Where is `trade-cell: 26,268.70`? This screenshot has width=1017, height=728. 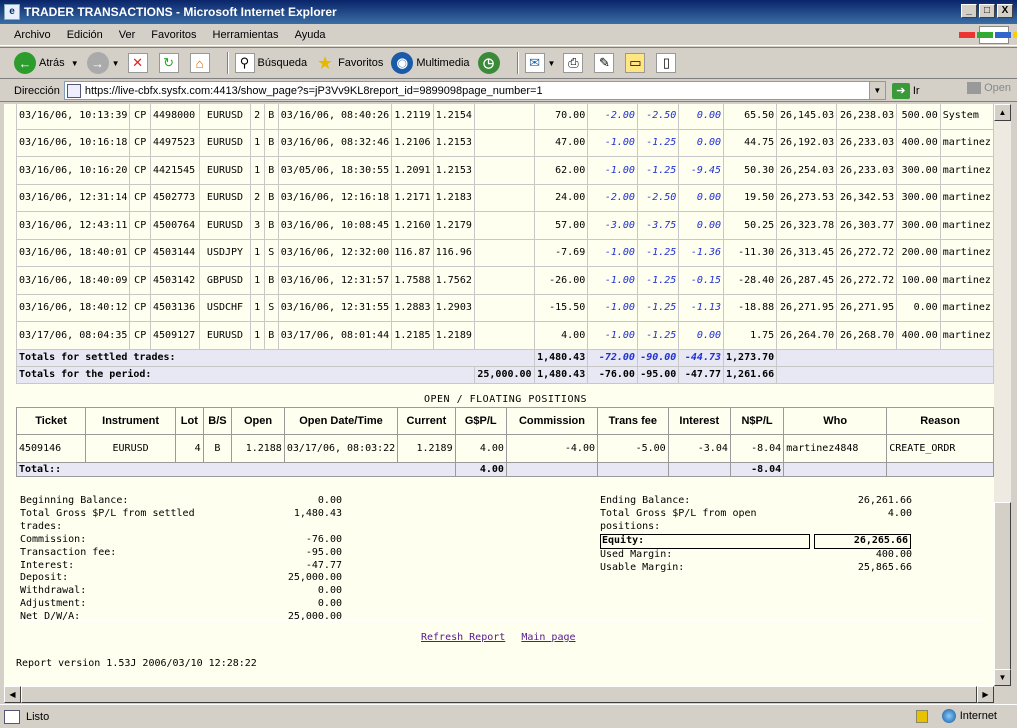 trade-cell: 26,268.70 is located at coordinates (867, 335).